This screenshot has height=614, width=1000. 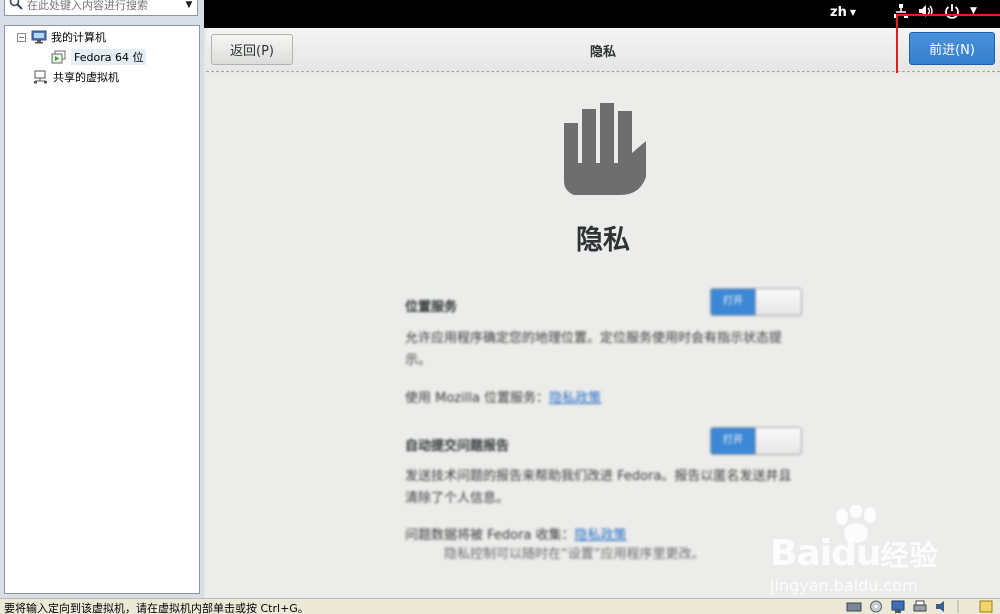 What do you see at coordinates (854, 606) in the screenshot?
I see `hard-disk-icon` at bounding box center [854, 606].